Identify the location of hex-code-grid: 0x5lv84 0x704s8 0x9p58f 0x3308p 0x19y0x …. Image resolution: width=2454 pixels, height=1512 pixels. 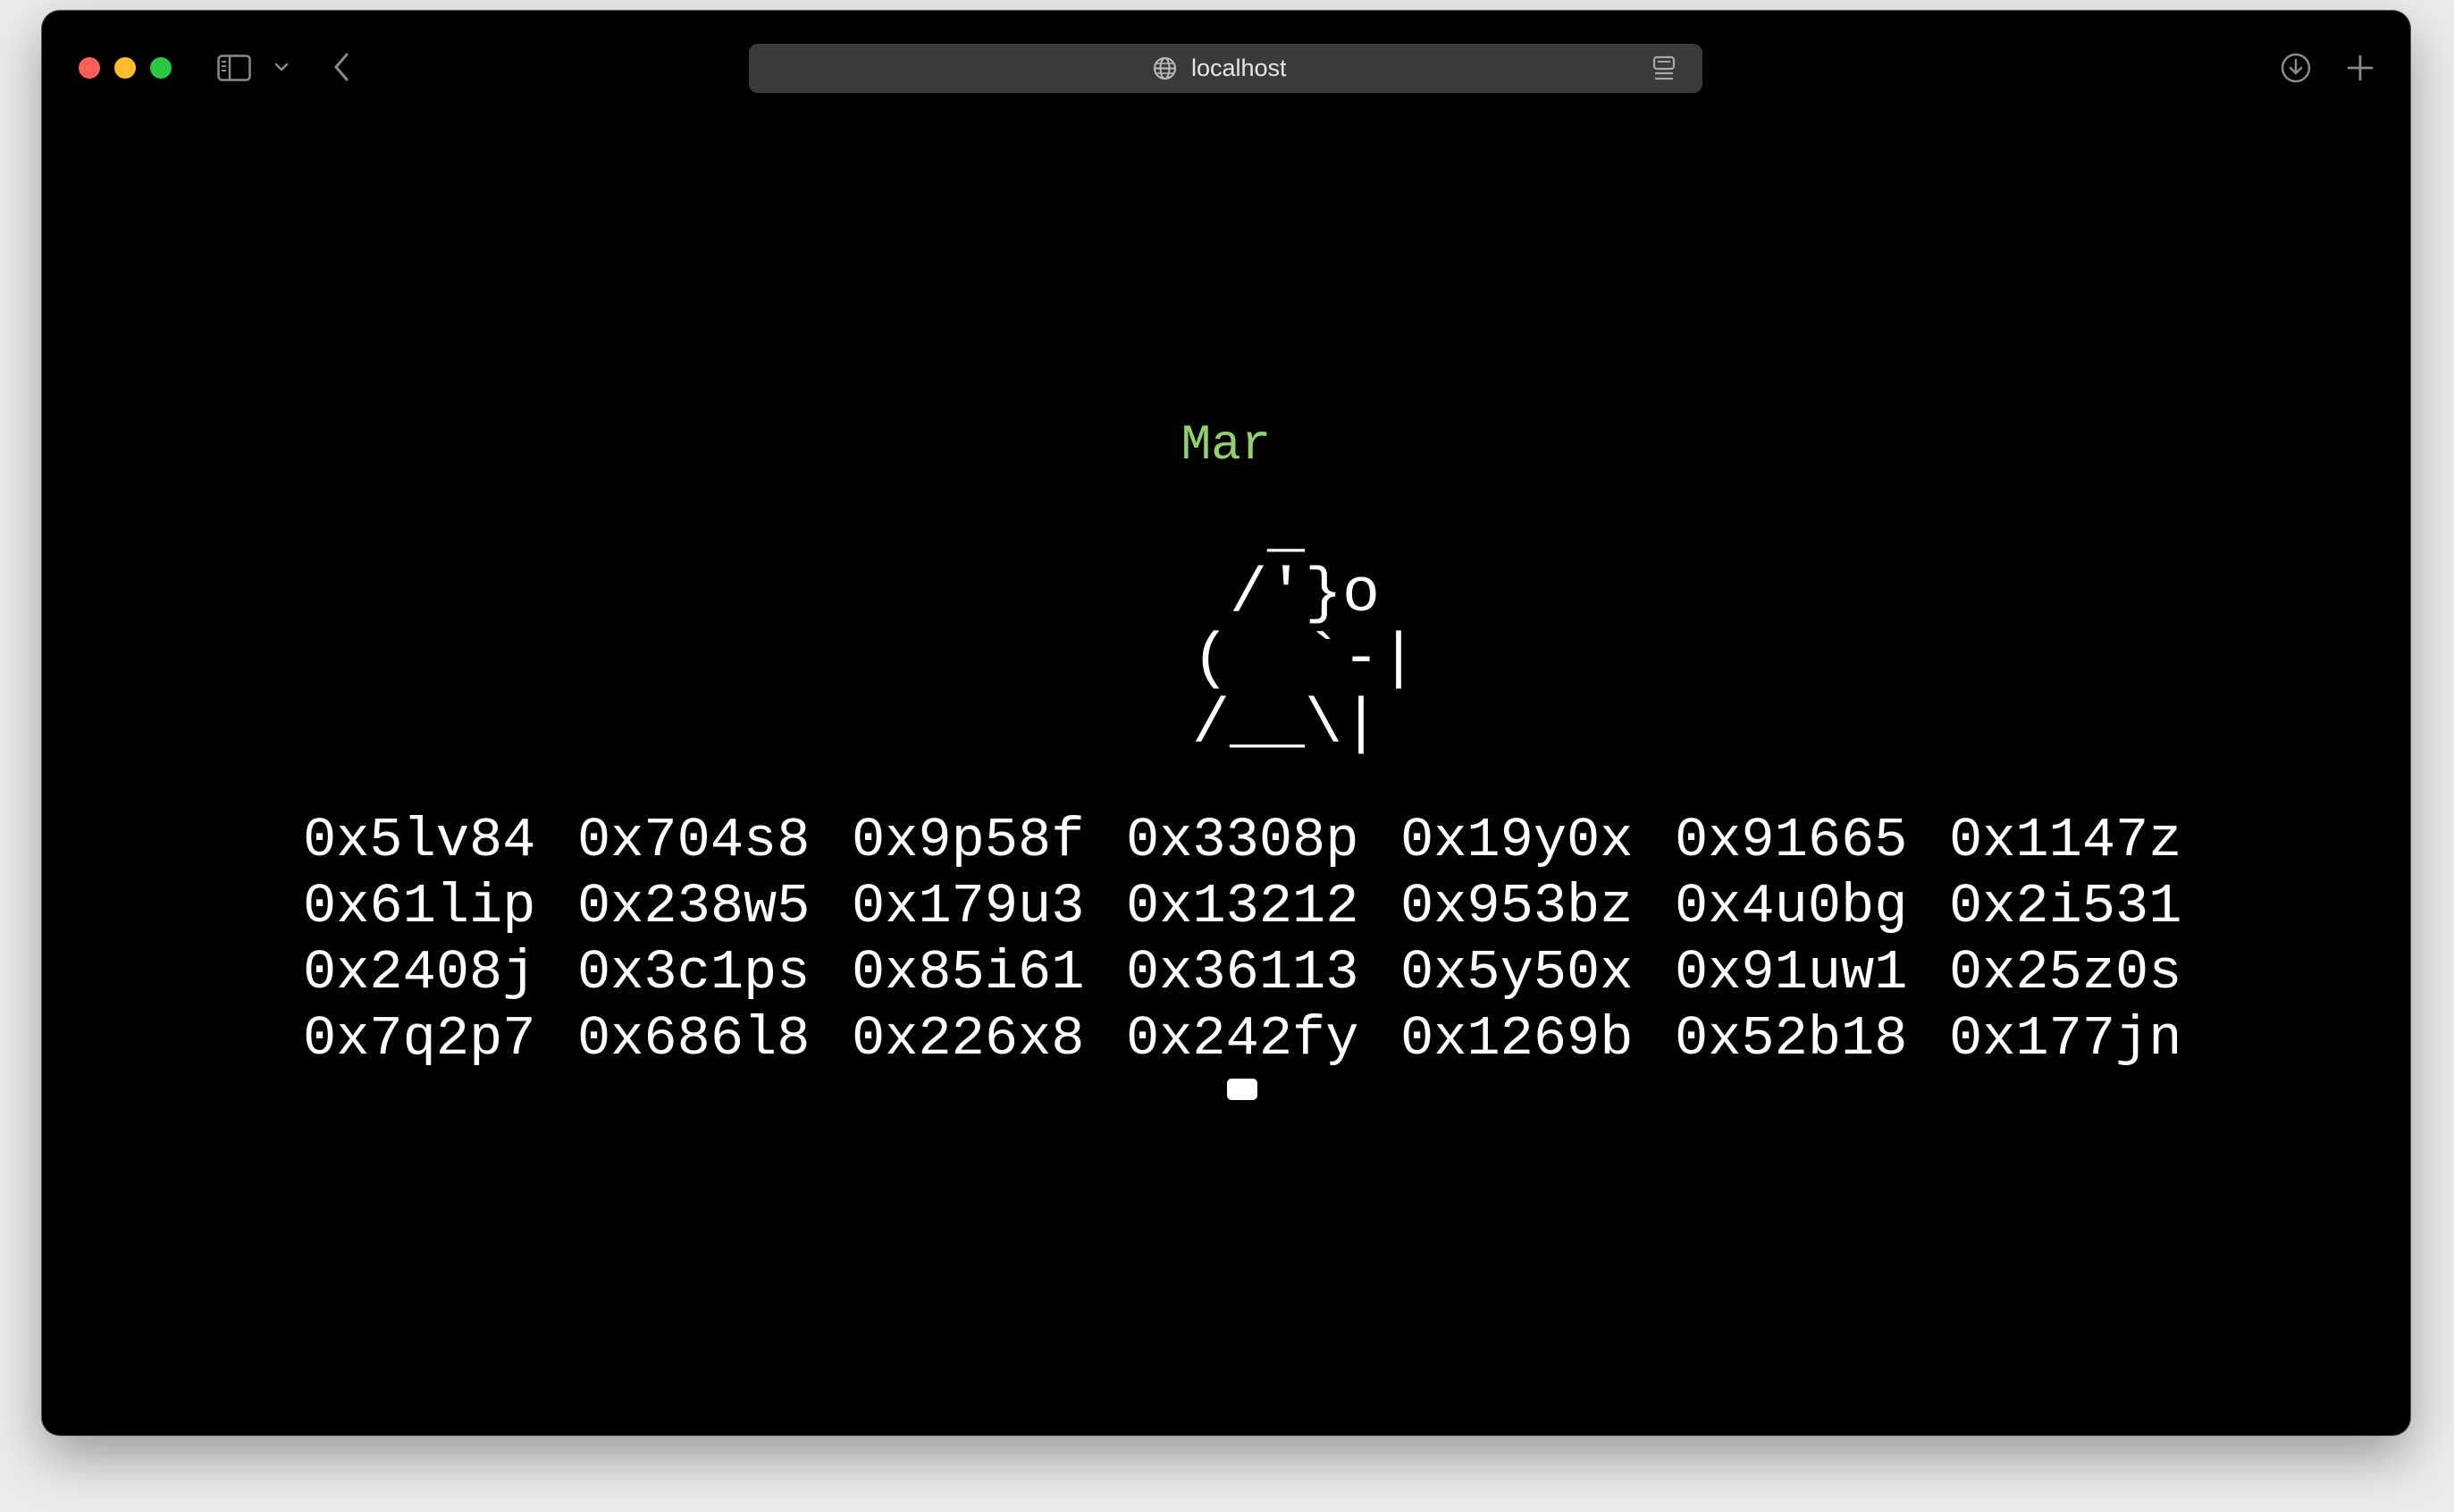
(1286, 940).